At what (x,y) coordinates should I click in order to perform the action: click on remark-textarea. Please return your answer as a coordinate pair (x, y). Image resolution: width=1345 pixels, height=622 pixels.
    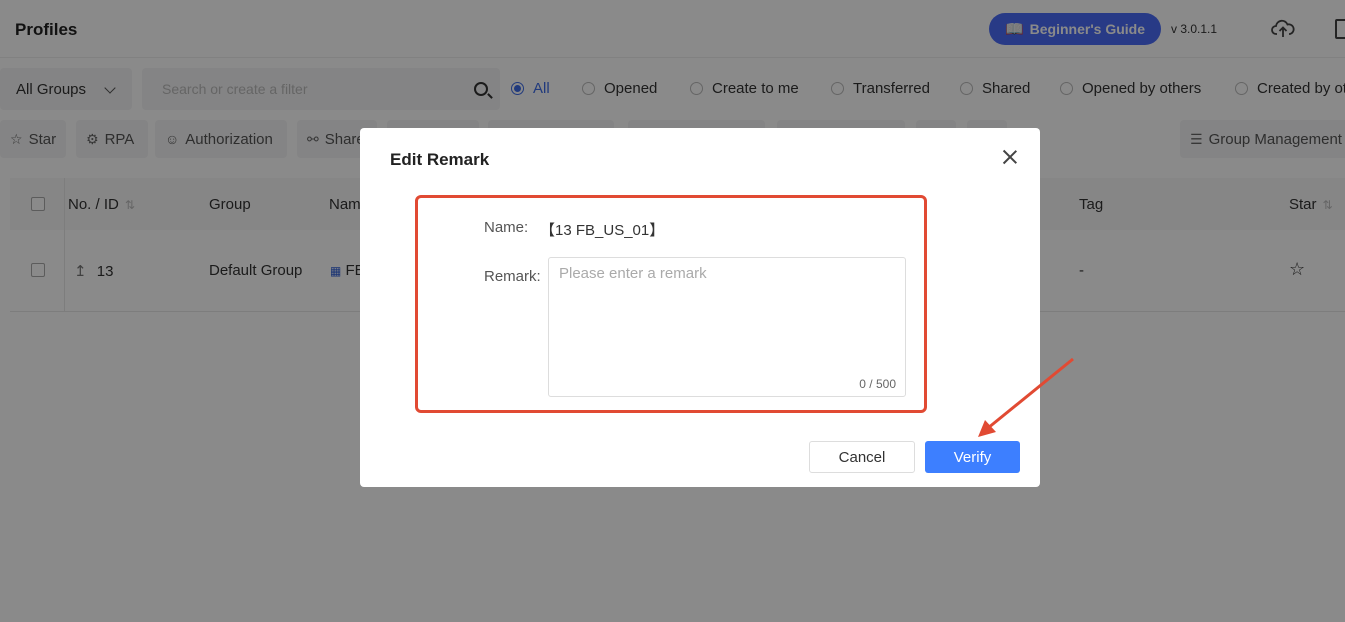
    Looking at the image, I should click on (727, 327).